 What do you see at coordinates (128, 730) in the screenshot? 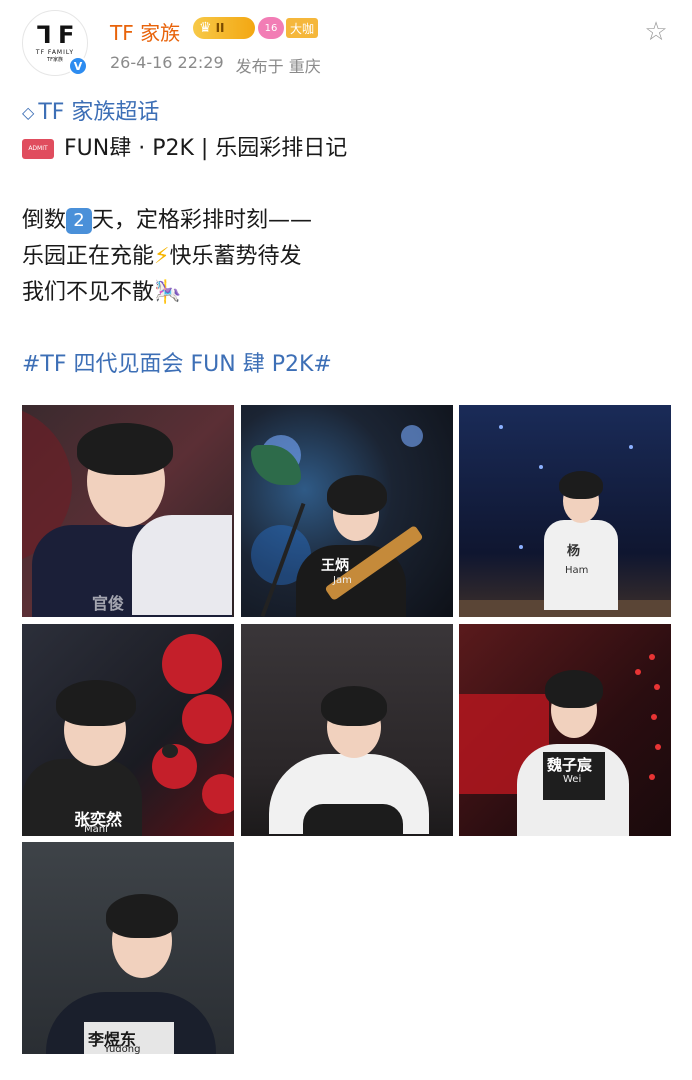
I see `photo-4: 张奕然 Mani` at bounding box center [128, 730].